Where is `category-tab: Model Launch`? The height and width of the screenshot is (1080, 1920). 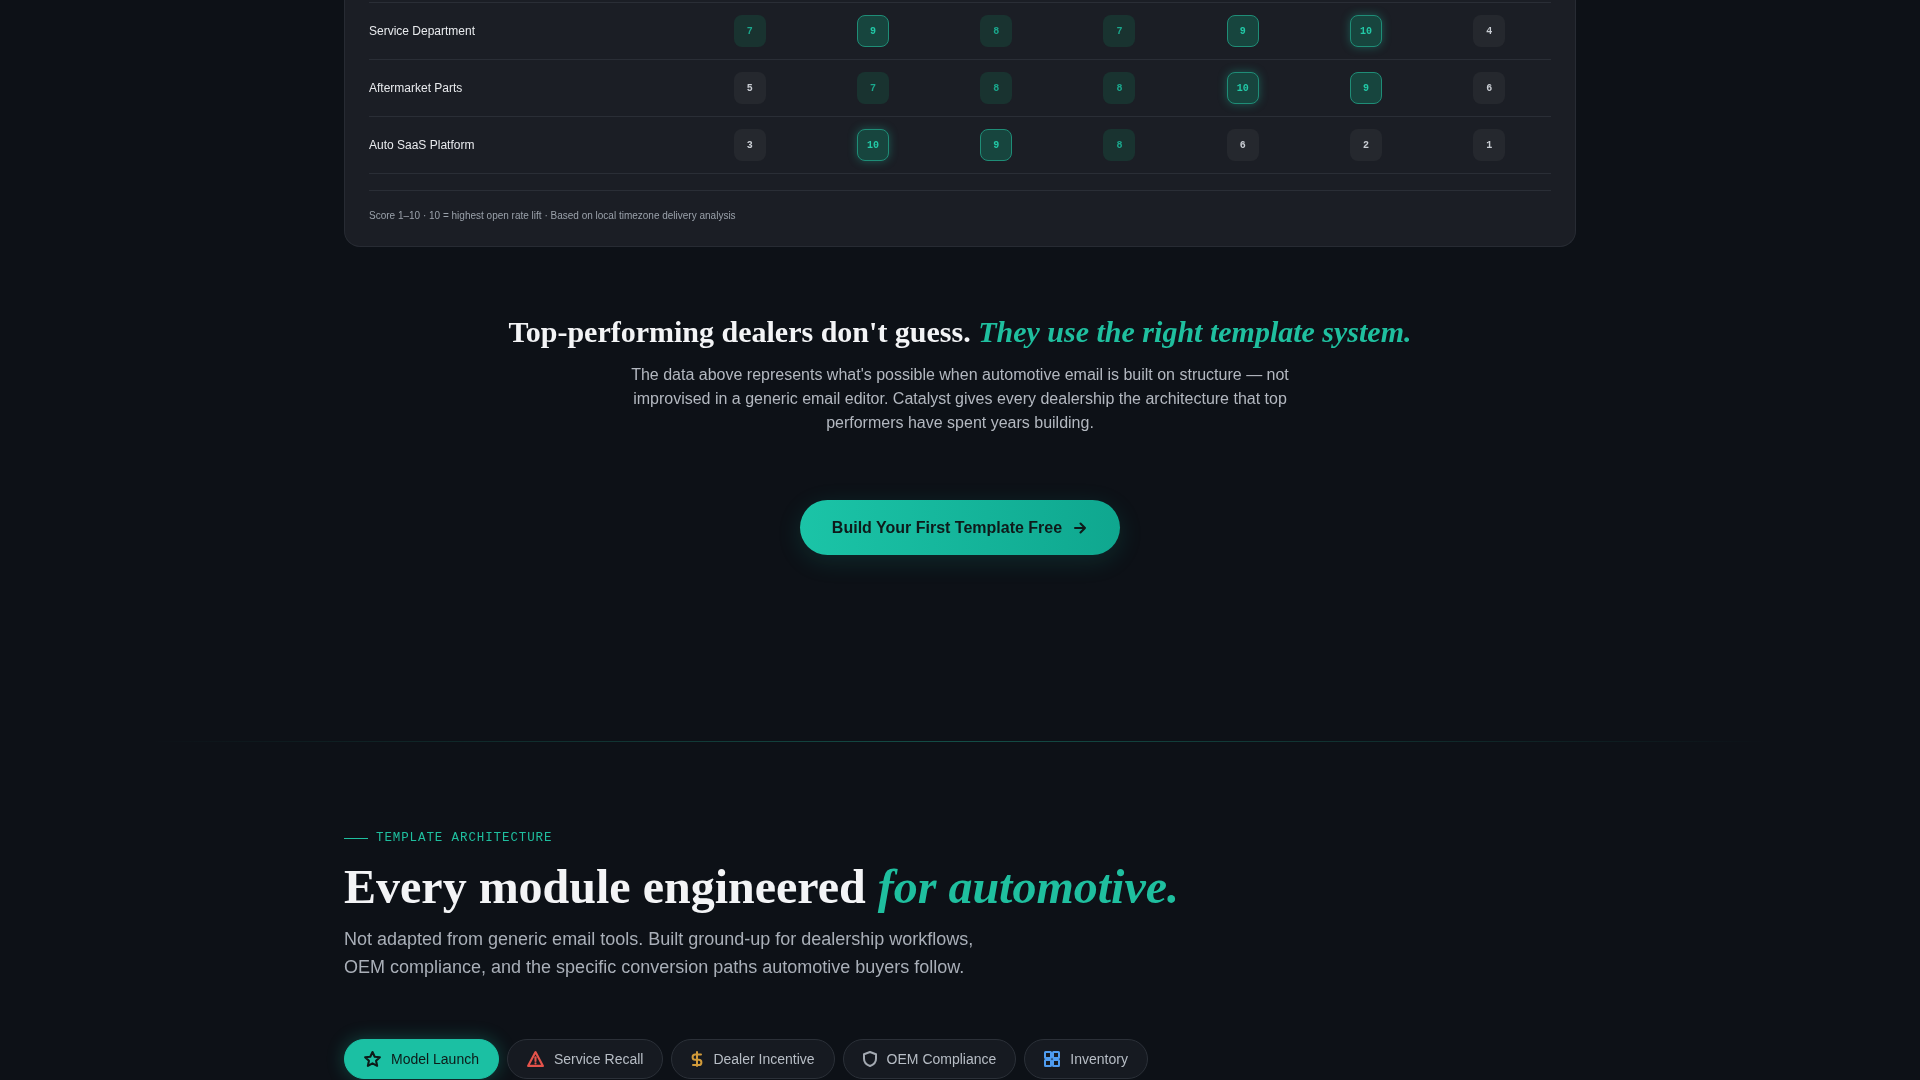
category-tab: Model Launch is located at coordinates (421, 1059).